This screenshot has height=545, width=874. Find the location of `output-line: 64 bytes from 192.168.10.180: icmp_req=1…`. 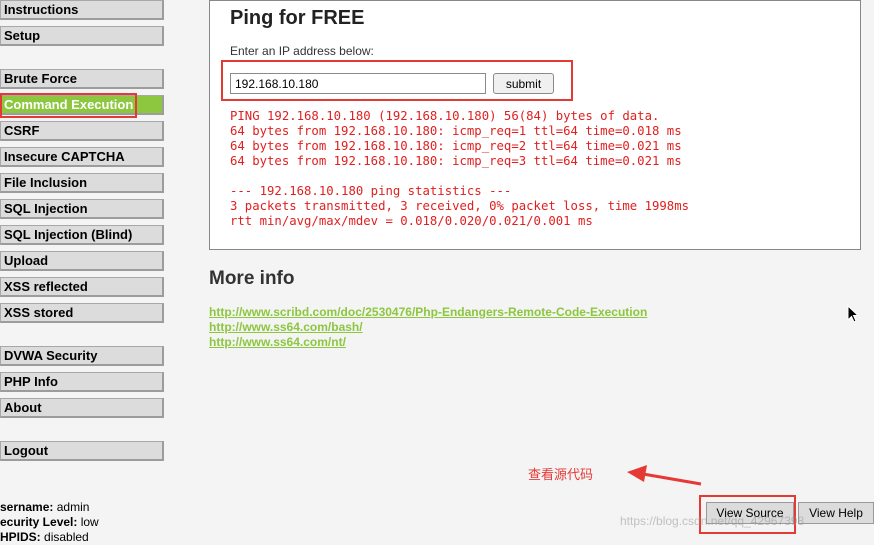

output-line: 64 bytes from 192.168.10.180: icmp_req=1… is located at coordinates (456, 131).